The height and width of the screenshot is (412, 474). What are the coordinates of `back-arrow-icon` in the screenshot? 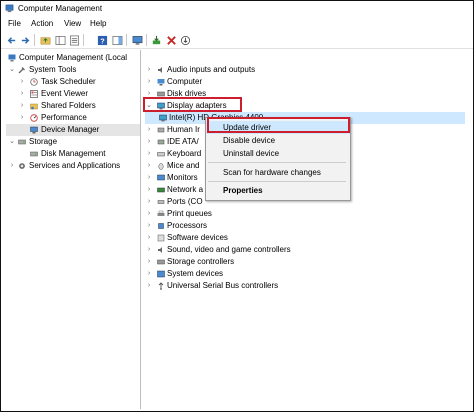 It's located at (11, 40).